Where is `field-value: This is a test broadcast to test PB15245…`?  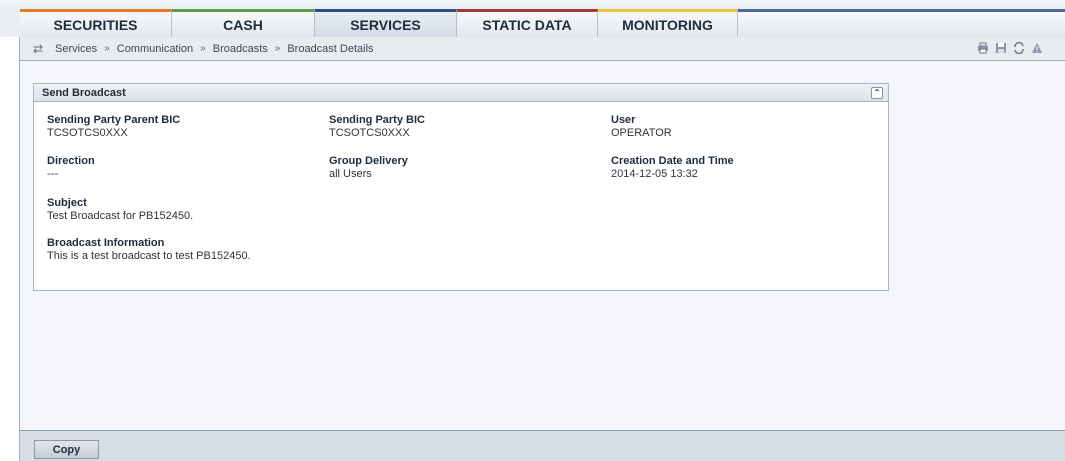
field-value: This is a test broadcast to test PB15245… is located at coordinates (149, 256).